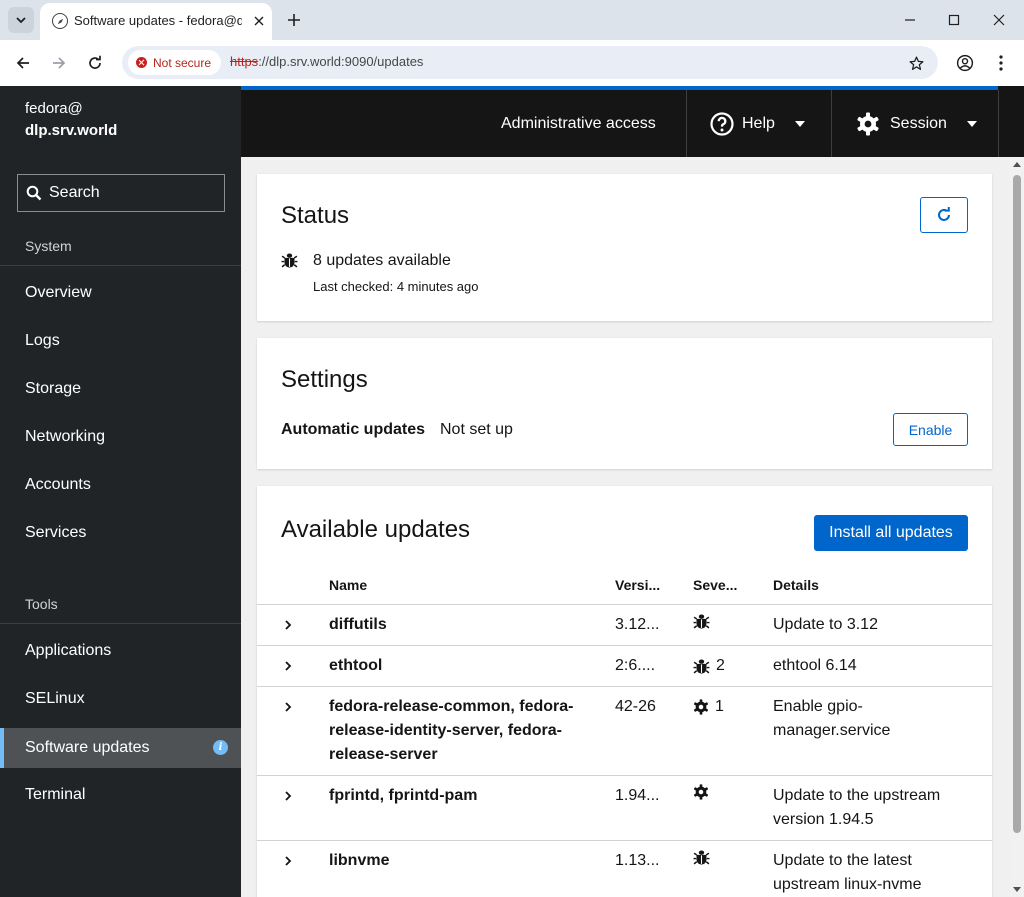 The width and height of the screenshot is (1024, 897). I want to click on new-tab-button, so click(294, 20).